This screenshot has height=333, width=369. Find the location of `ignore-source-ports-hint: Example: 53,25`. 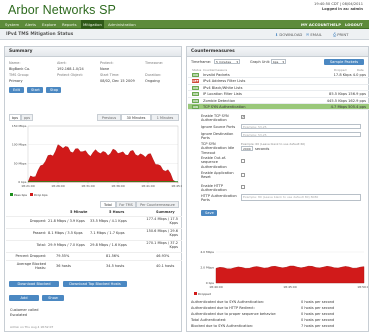

ignore-source-ports-hint: Example: 53,25 is located at coordinates (255, 127).